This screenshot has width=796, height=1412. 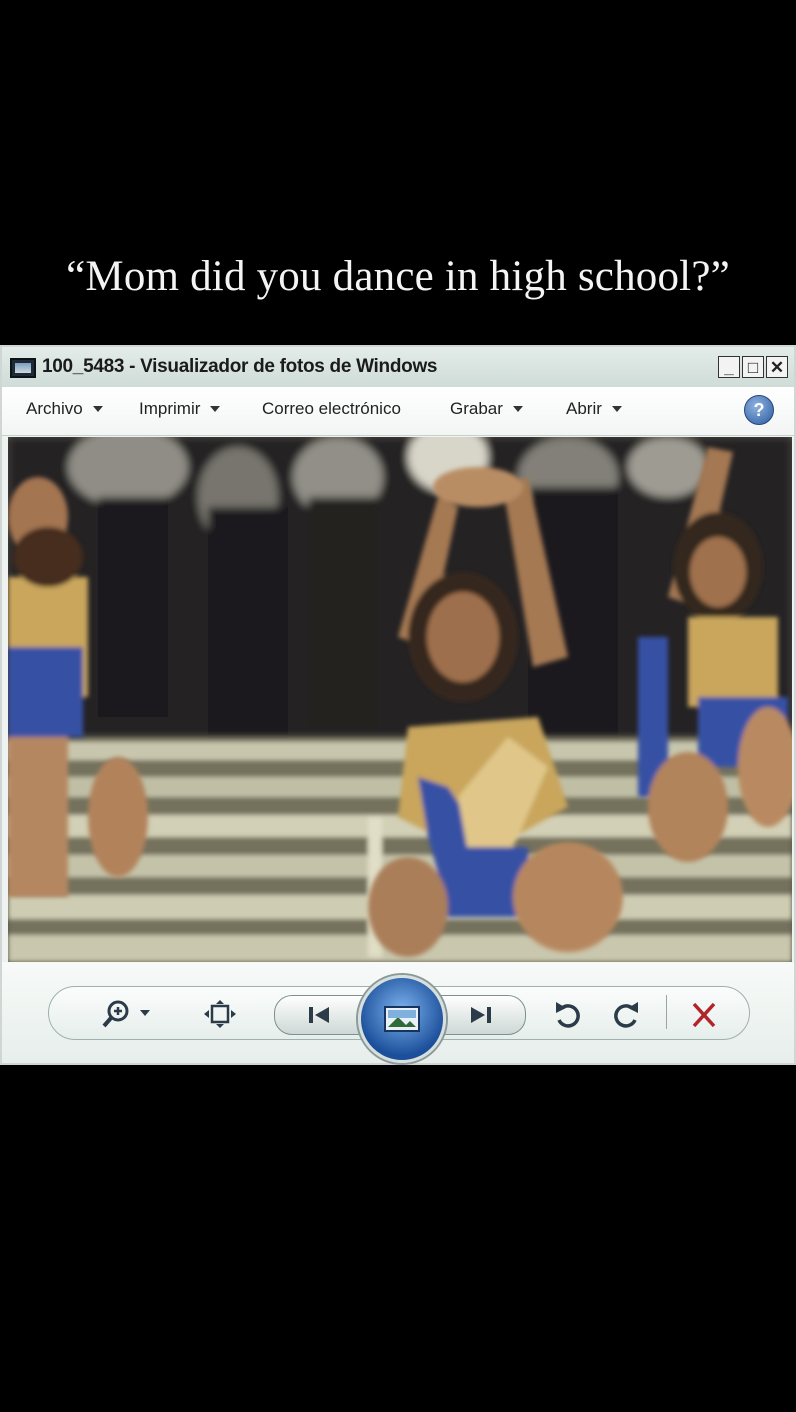 I want to click on close-button: ✕, so click(x=777, y=367).